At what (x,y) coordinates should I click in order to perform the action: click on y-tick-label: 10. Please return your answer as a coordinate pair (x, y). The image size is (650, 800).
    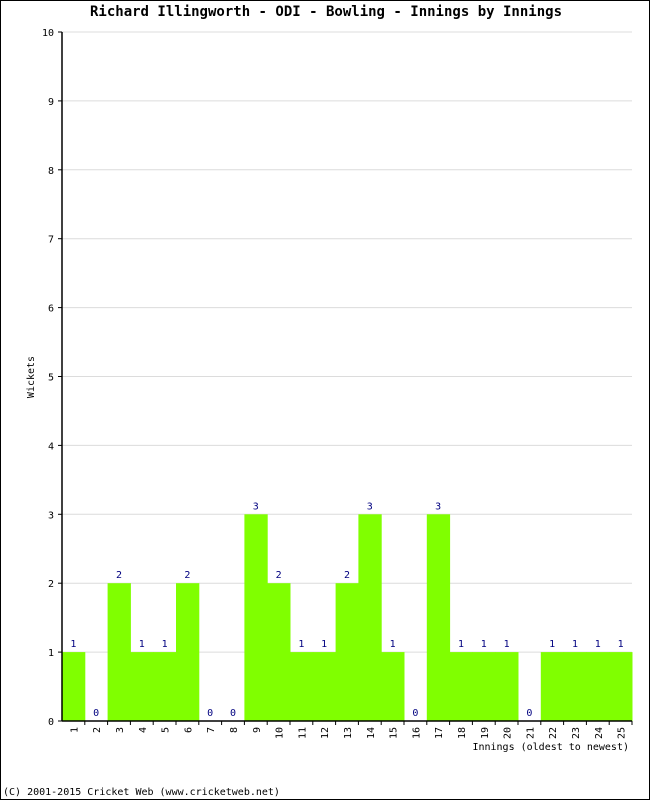
    Looking at the image, I should click on (48, 33).